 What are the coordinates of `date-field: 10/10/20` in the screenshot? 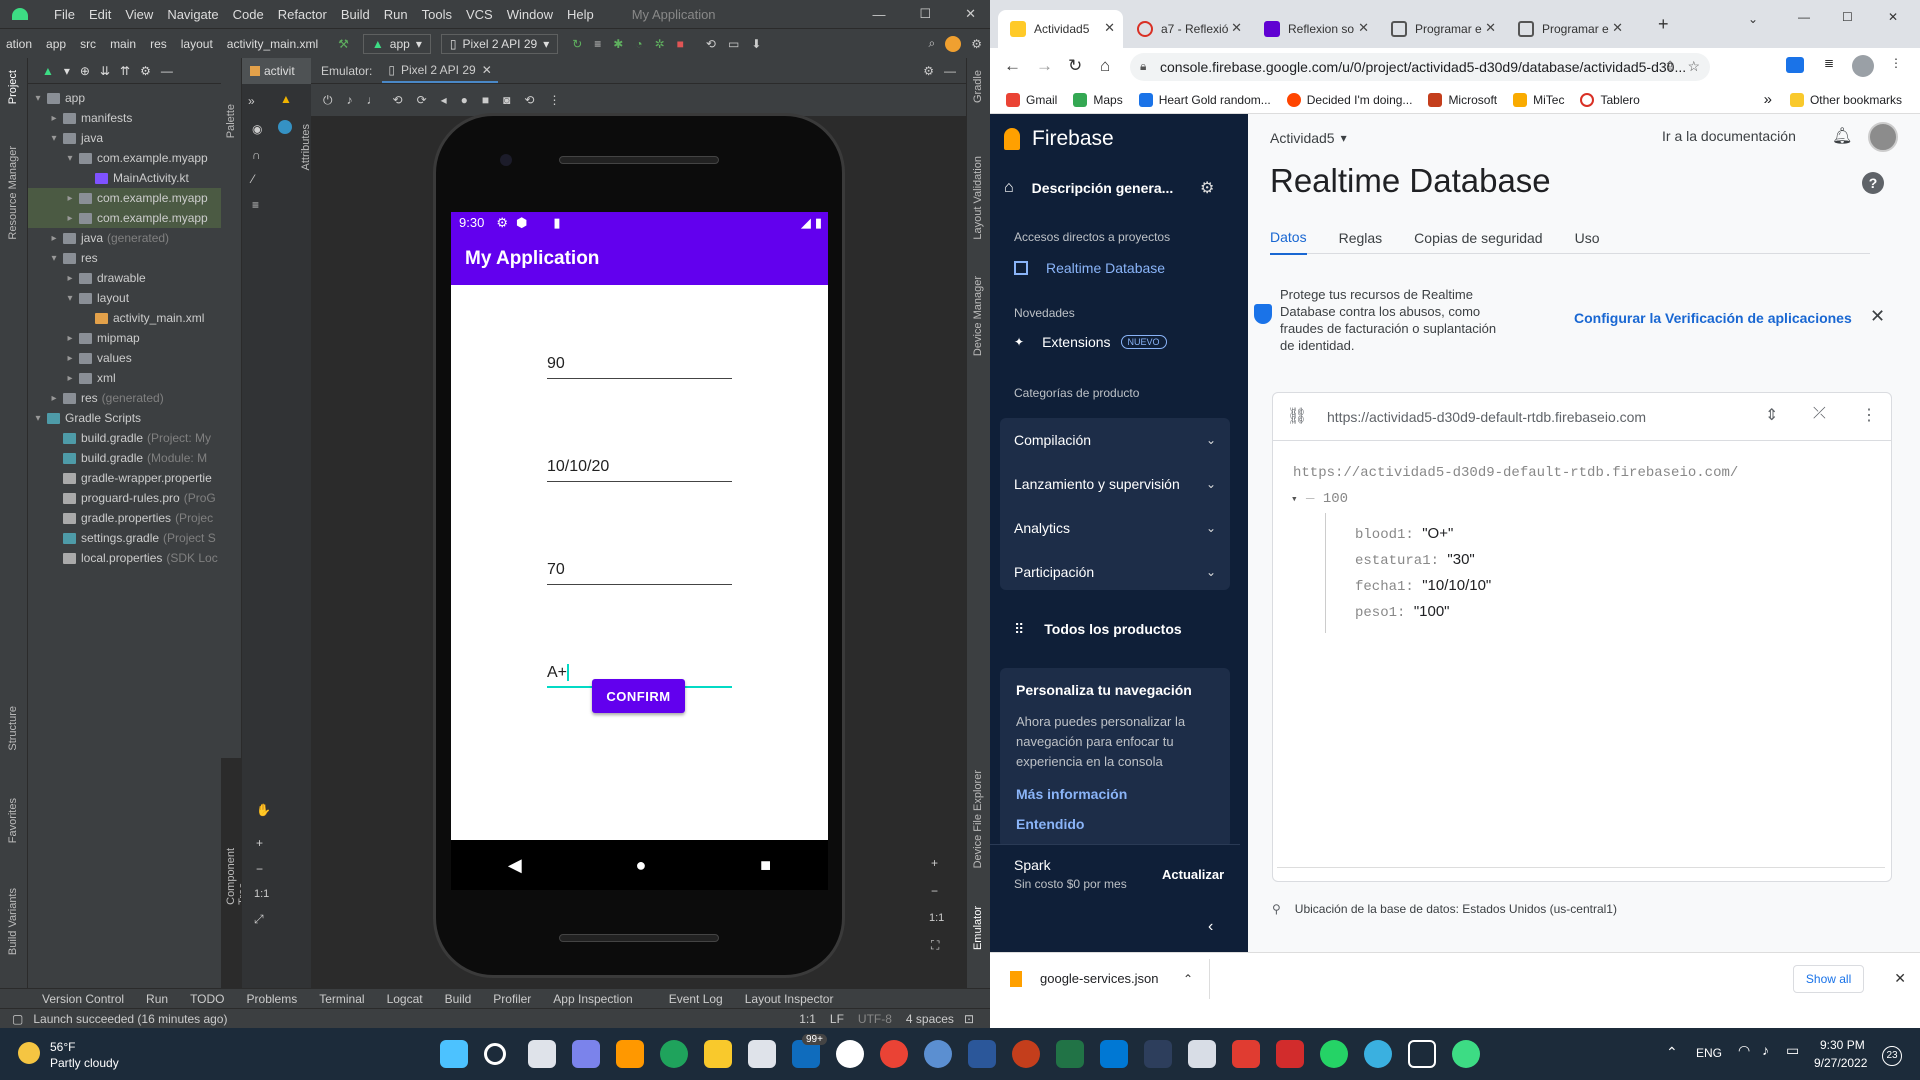 It's located at (639, 470).